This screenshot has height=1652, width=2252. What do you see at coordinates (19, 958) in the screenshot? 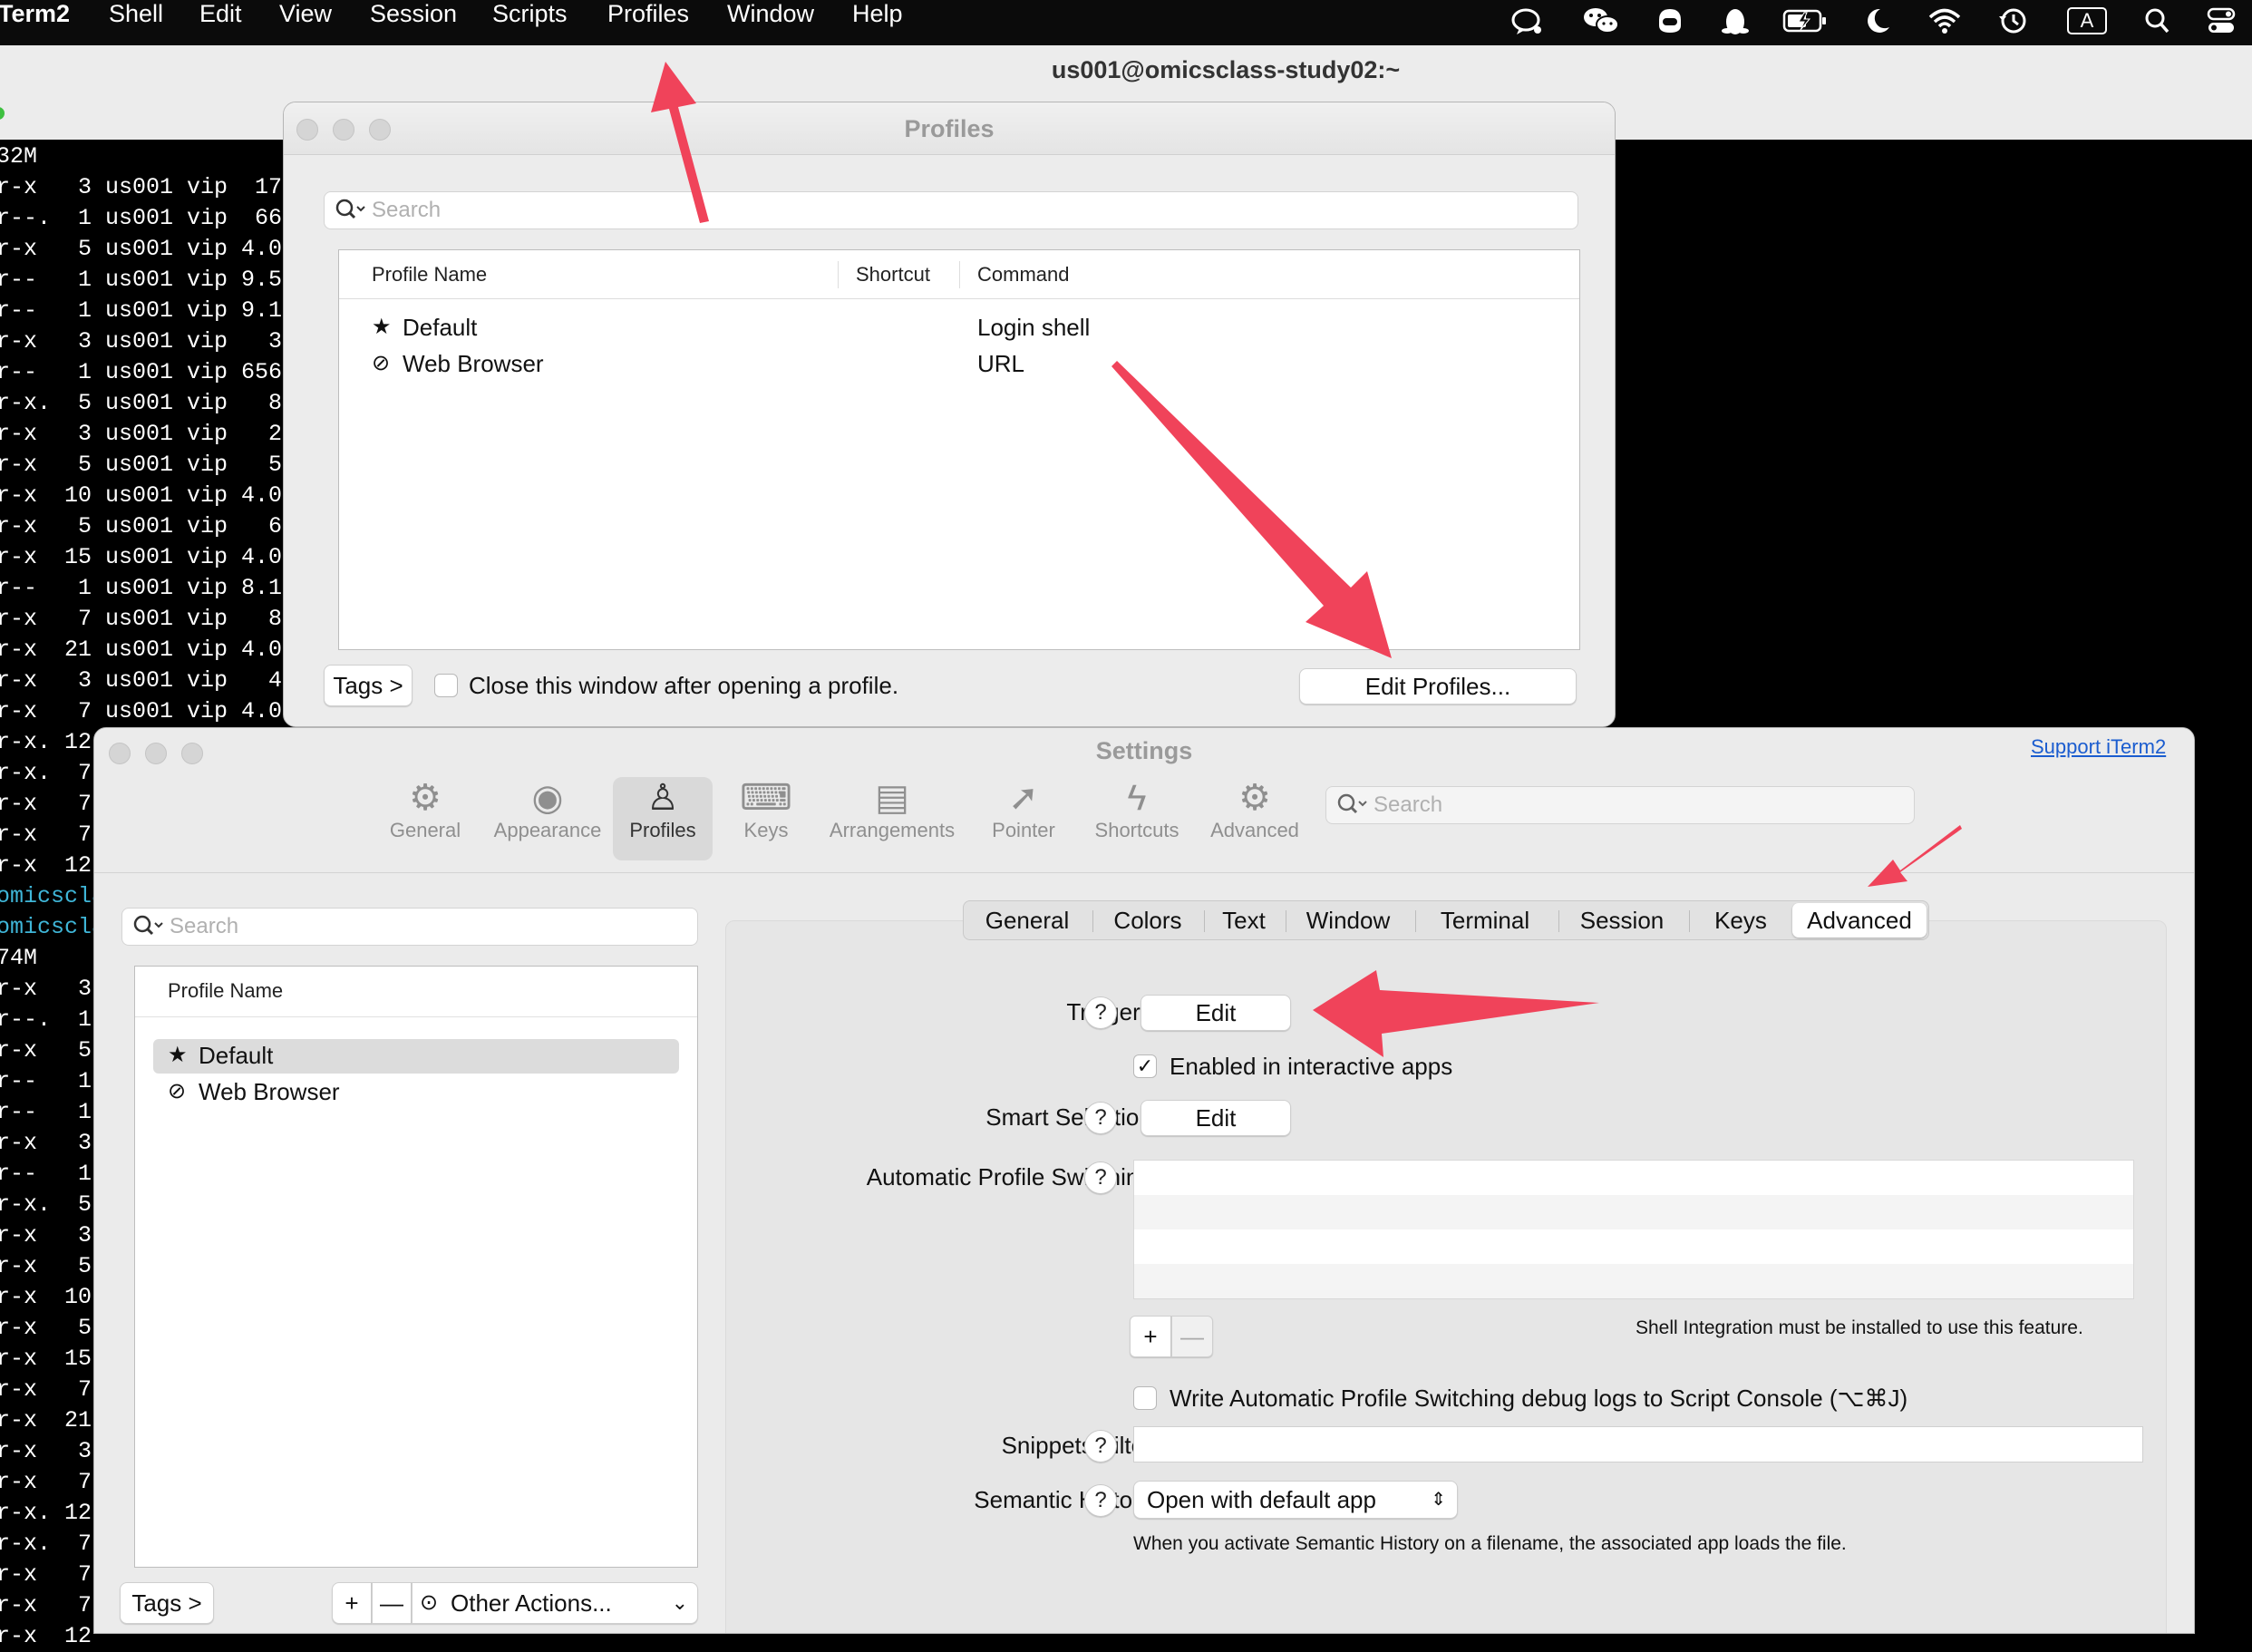
I see `terminal-line: 74M` at bounding box center [19, 958].